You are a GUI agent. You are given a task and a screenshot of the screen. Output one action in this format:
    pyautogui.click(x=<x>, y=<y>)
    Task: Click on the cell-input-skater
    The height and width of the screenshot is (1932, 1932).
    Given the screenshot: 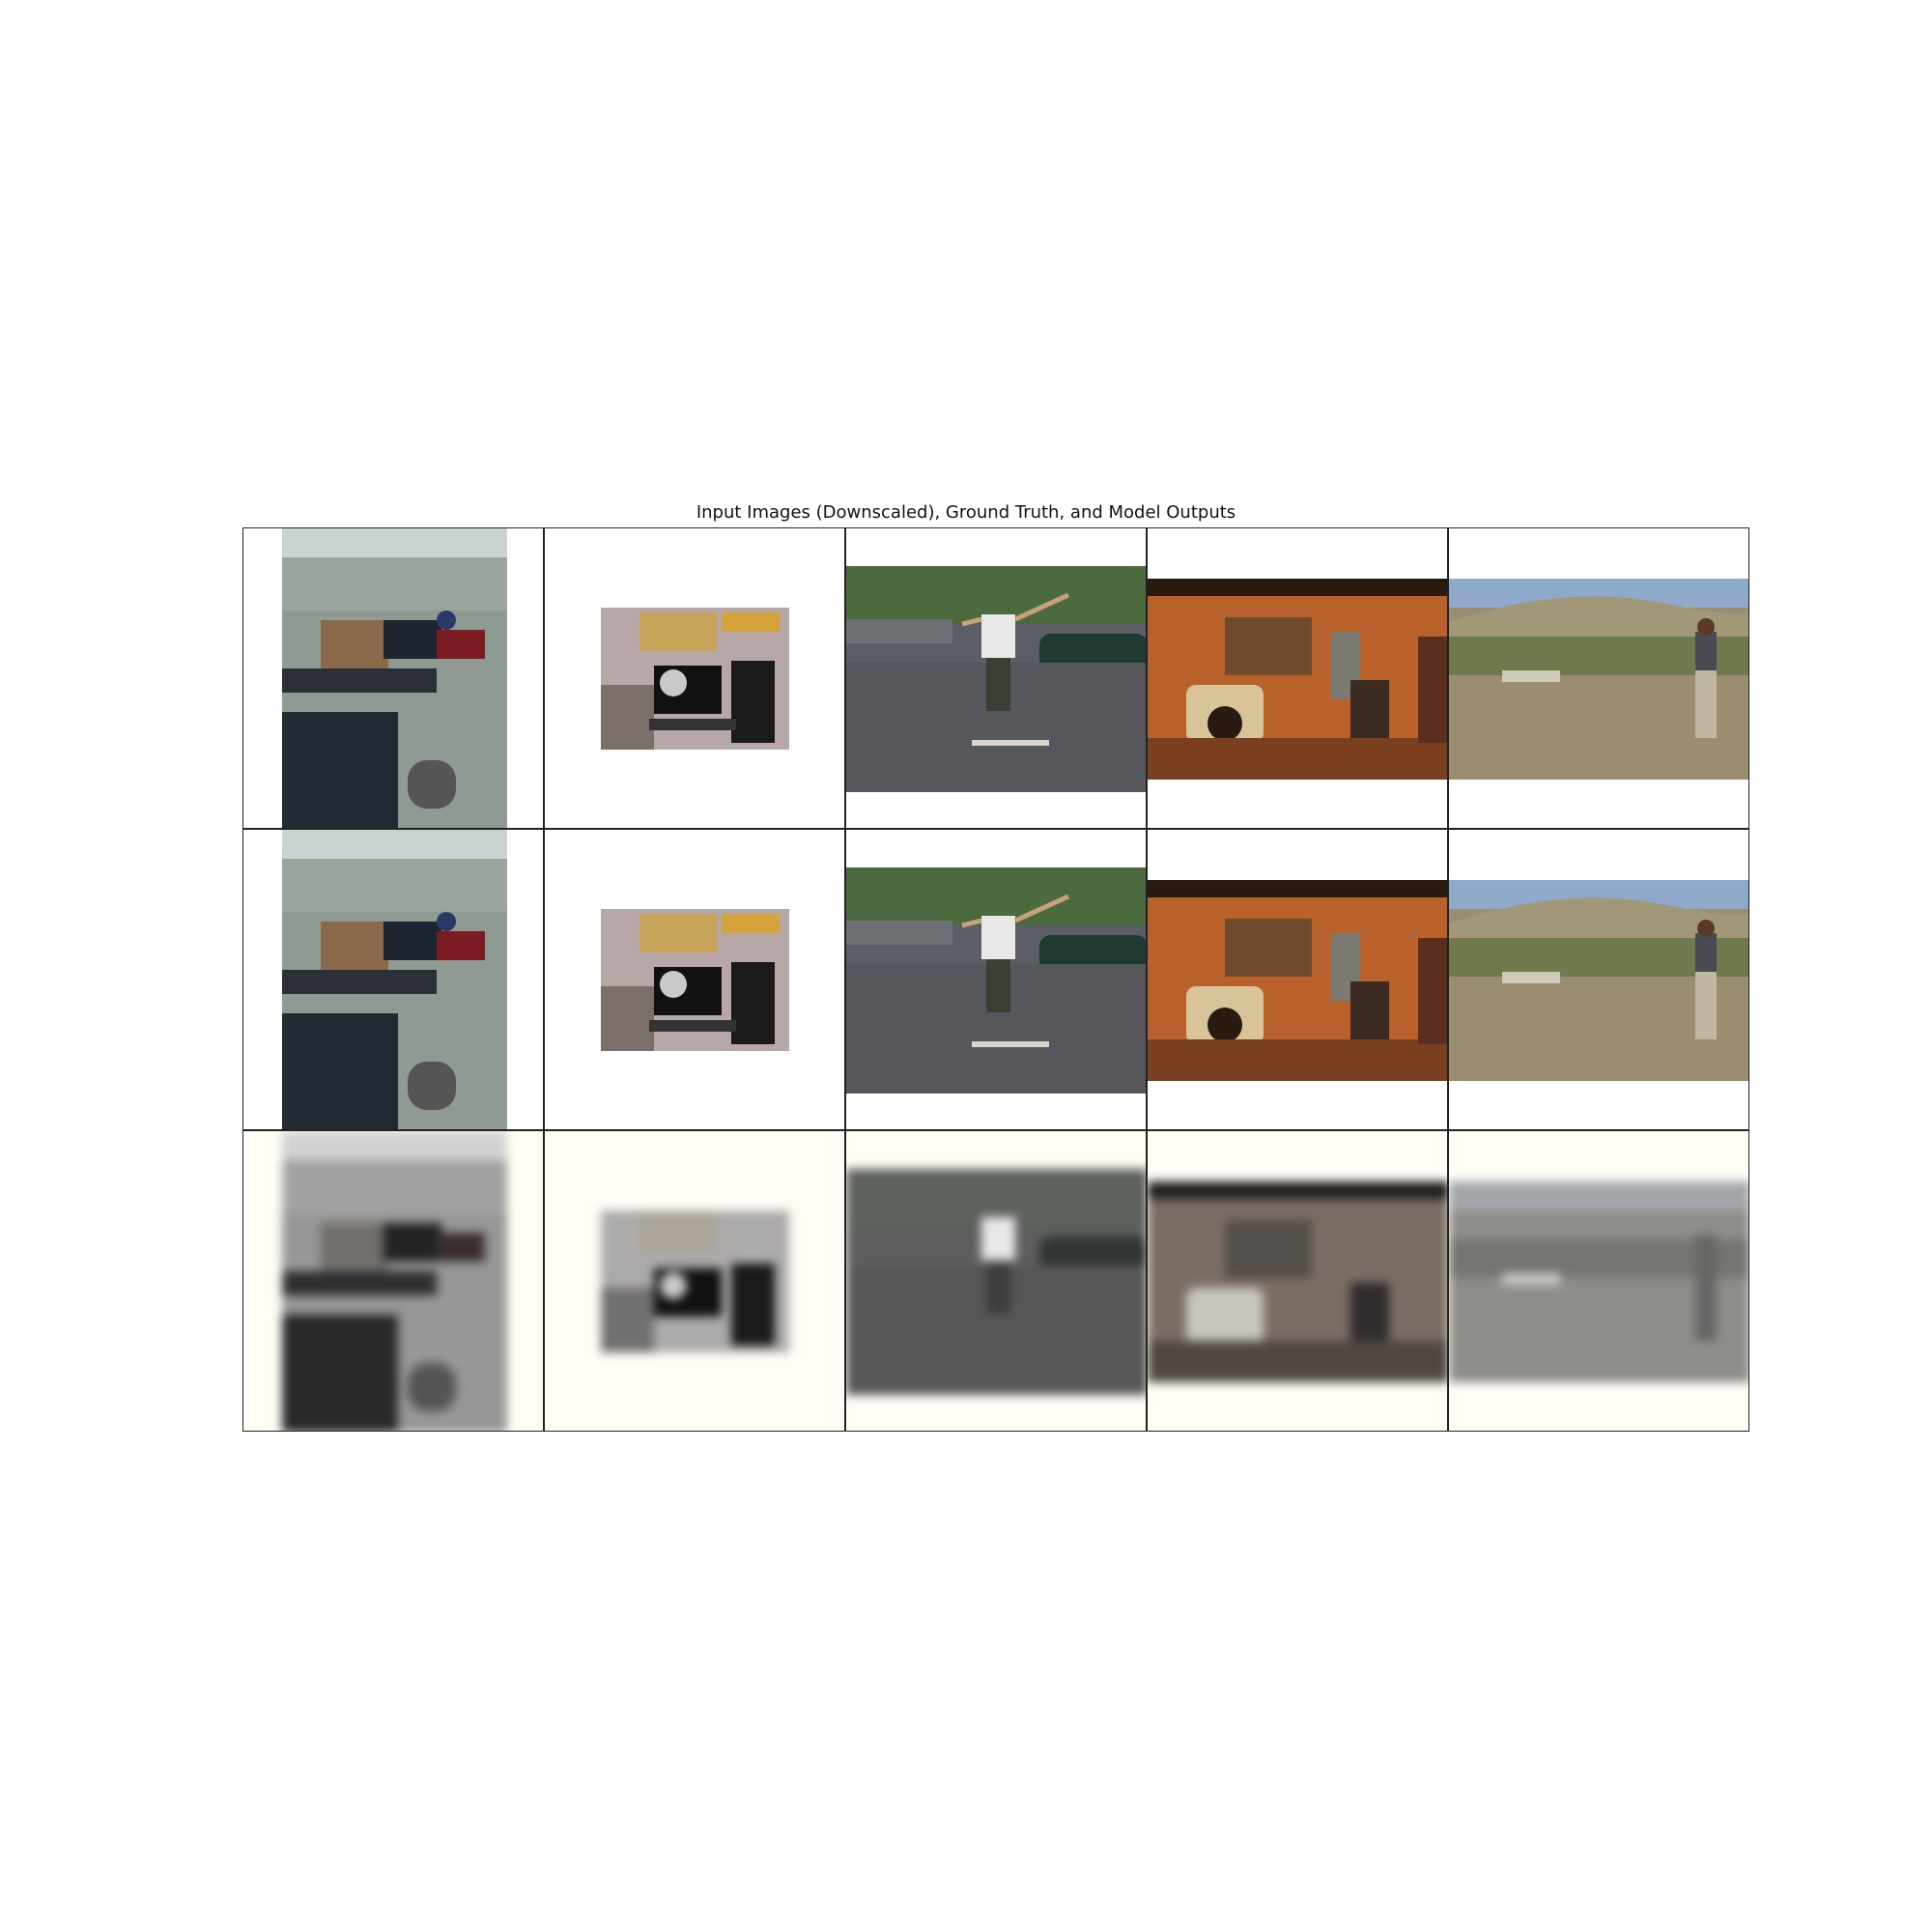 What is the action you would take?
    pyautogui.click(x=996, y=678)
    